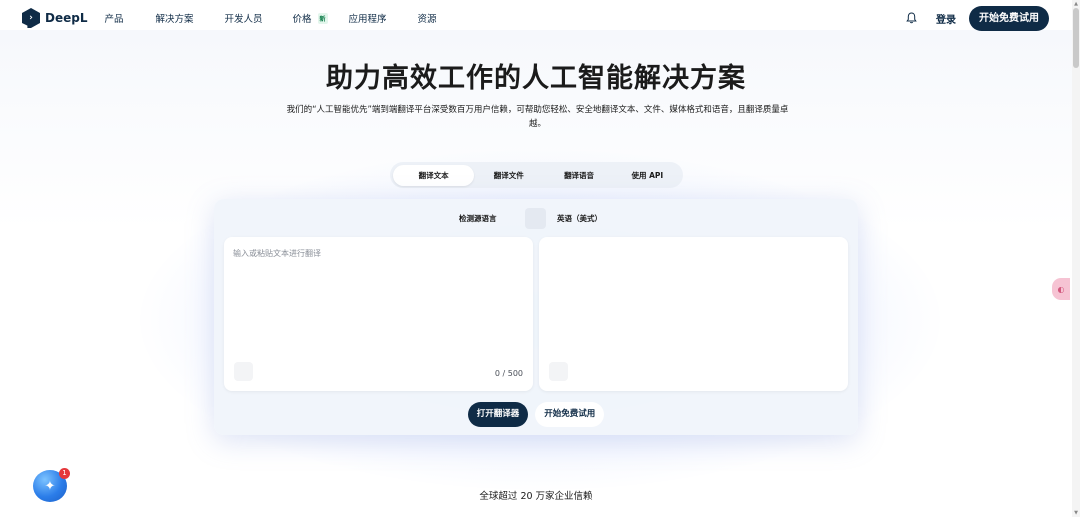 The height and width of the screenshot is (517, 1080). Describe the element at coordinates (129, 18) in the screenshot. I see `nav-link-products: 产品` at that location.